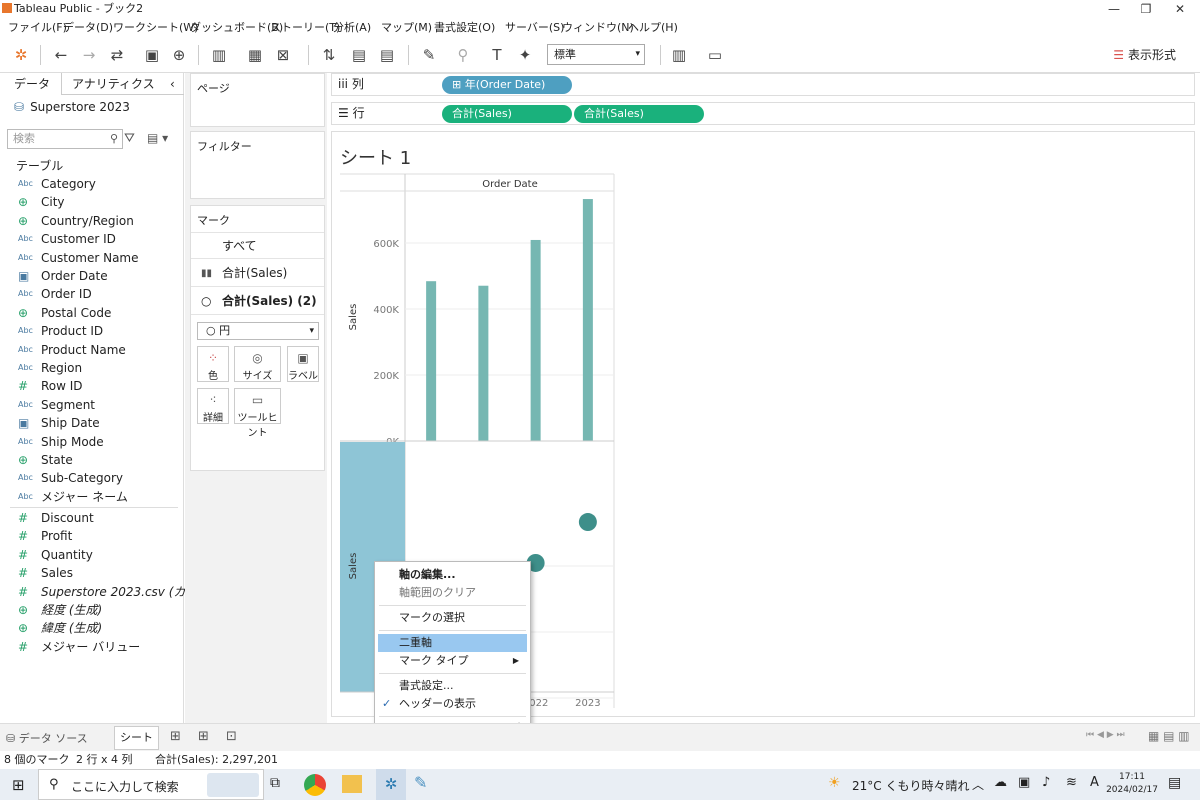 The height and width of the screenshot is (800, 1200). What do you see at coordinates (598, 27) in the screenshot?
I see `menu-window: ウィンドウ(N)` at bounding box center [598, 27].